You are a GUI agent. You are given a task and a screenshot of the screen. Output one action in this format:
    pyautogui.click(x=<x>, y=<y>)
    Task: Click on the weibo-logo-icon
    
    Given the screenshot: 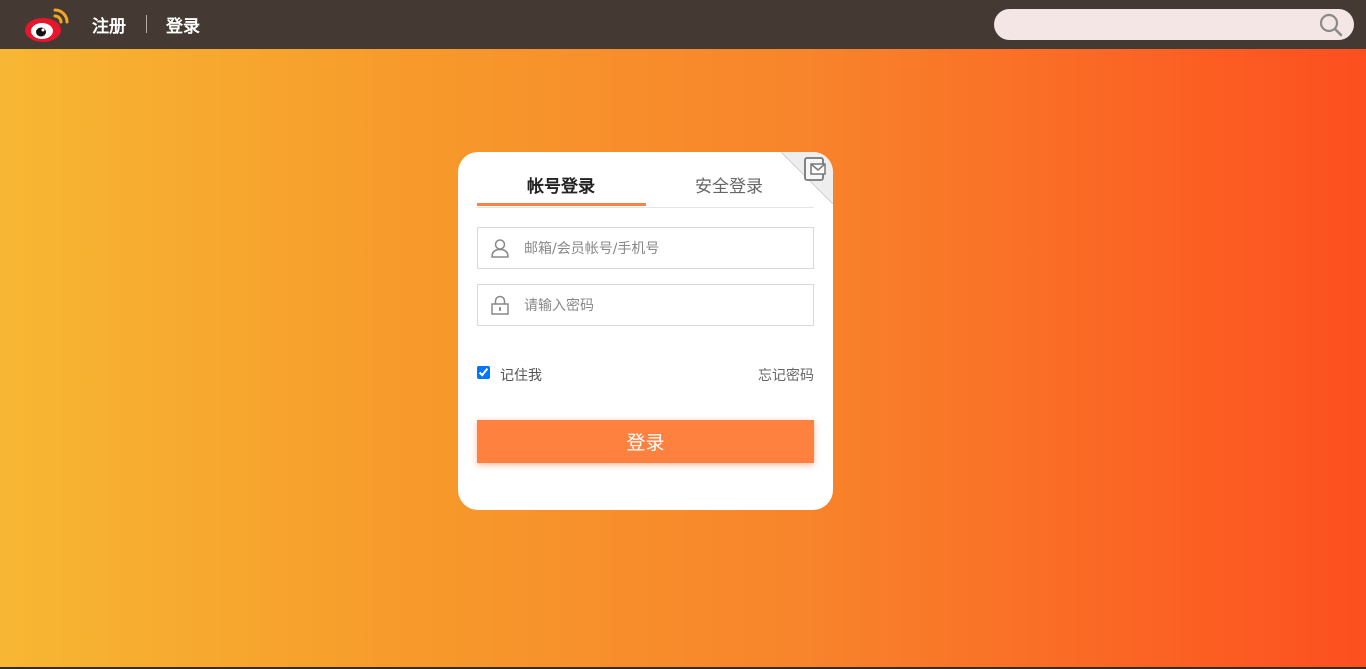 What is the action you would take?
    pyautogui.click(x=47, y=25)
    